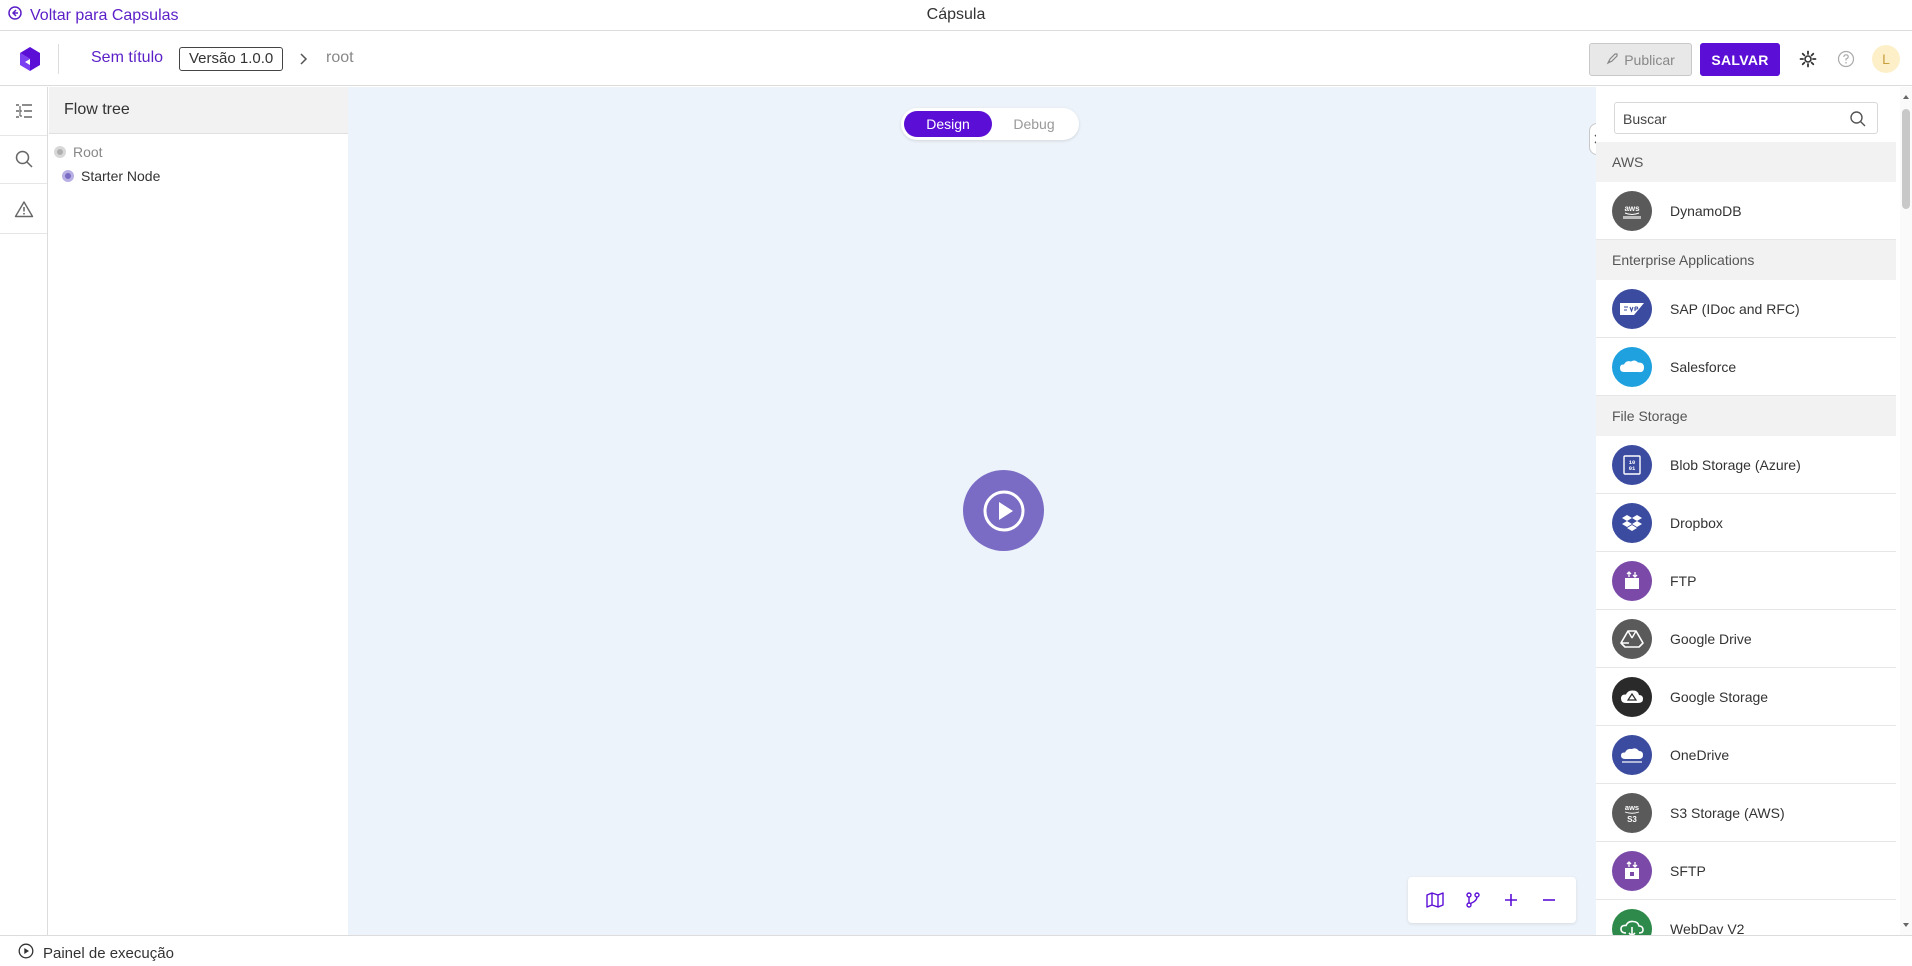 This screenshot has width=1912, height=966. Describe the element at coordinates (1632, 921) in the screenshot. I see `webdav-icon` at that location.